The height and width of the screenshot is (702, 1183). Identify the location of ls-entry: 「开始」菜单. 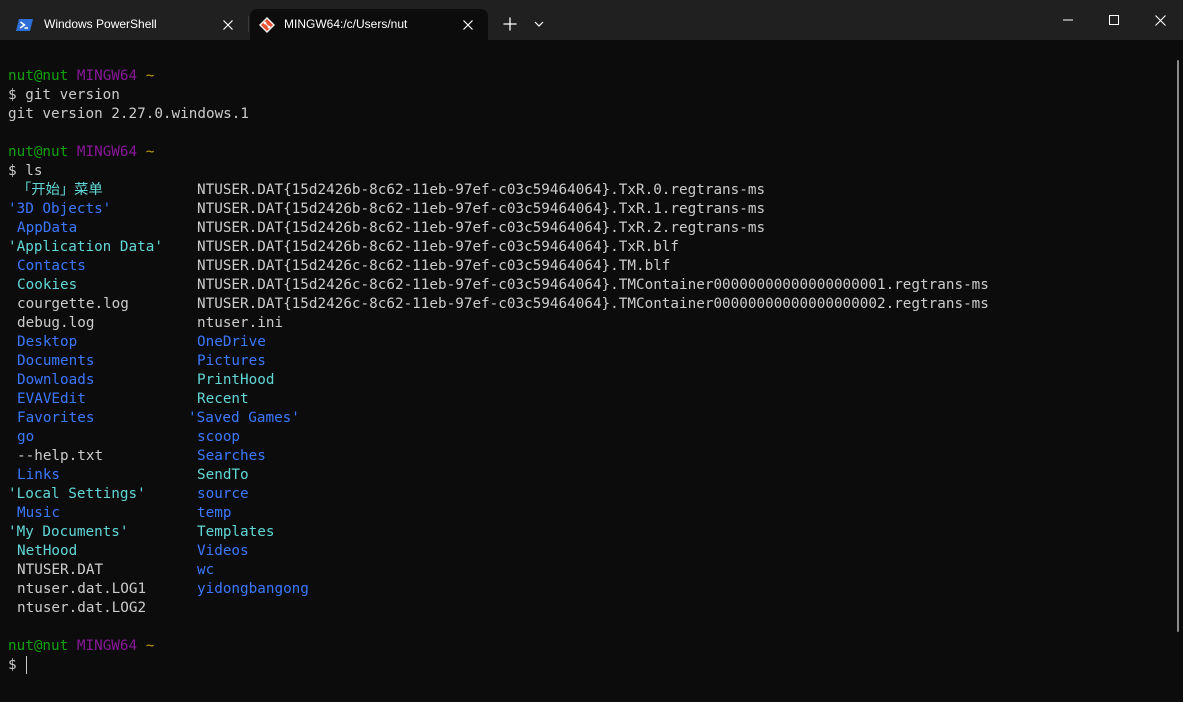
(60, 190).